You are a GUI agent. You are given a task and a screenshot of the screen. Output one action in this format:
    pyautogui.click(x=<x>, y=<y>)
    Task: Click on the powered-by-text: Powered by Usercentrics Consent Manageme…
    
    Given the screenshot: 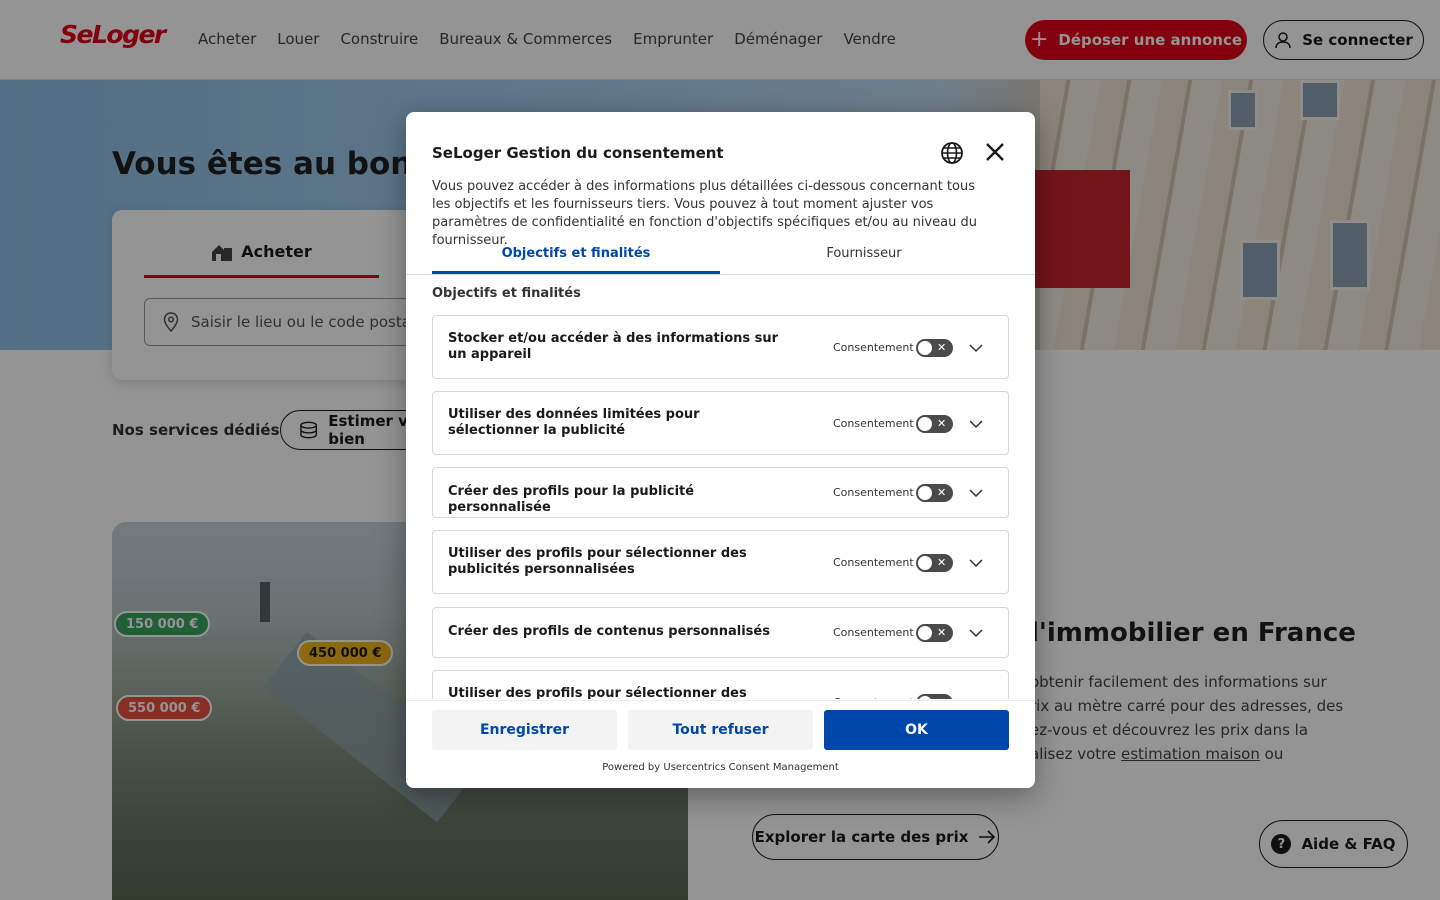 What is the action you would take?
    pyautogui.click(x=720, y=767)
    